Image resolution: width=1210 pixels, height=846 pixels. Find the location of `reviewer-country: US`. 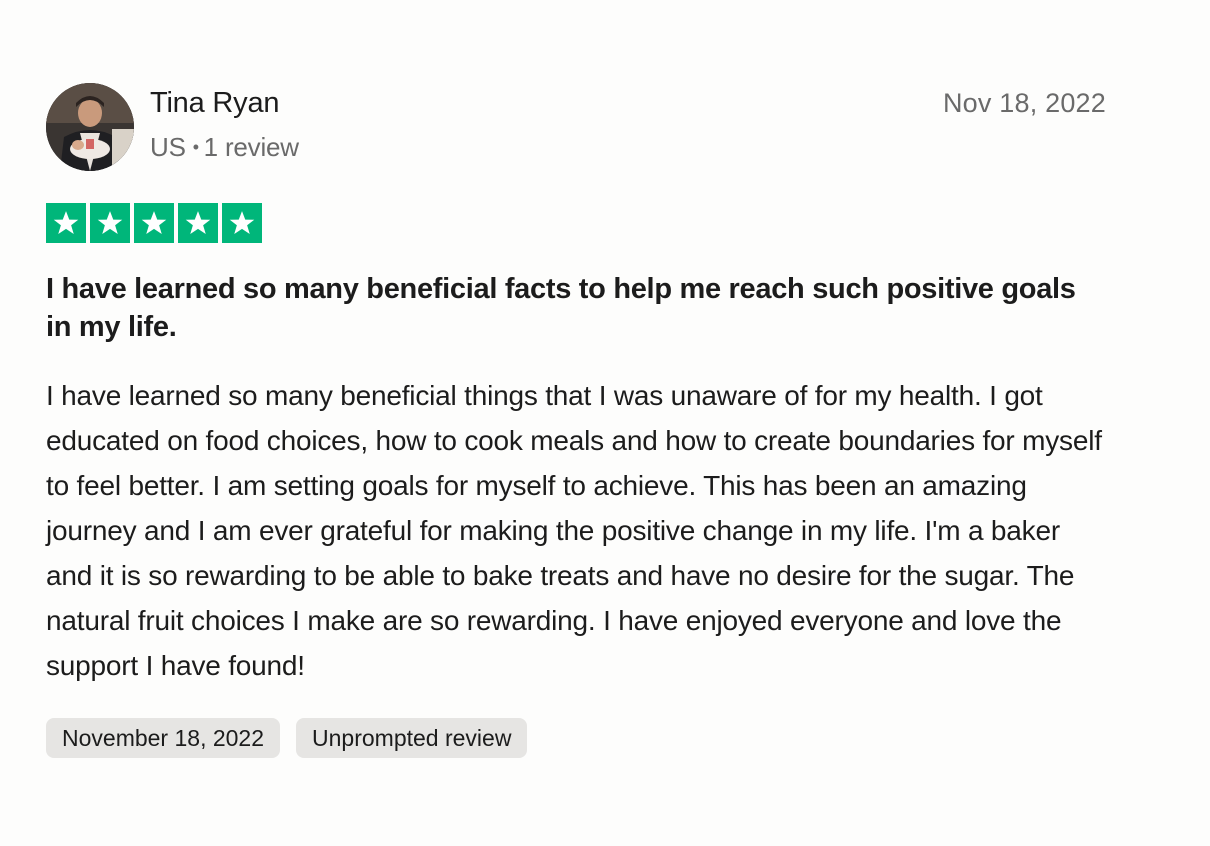

reviewer-country: US is located at coordinates (168, 147).